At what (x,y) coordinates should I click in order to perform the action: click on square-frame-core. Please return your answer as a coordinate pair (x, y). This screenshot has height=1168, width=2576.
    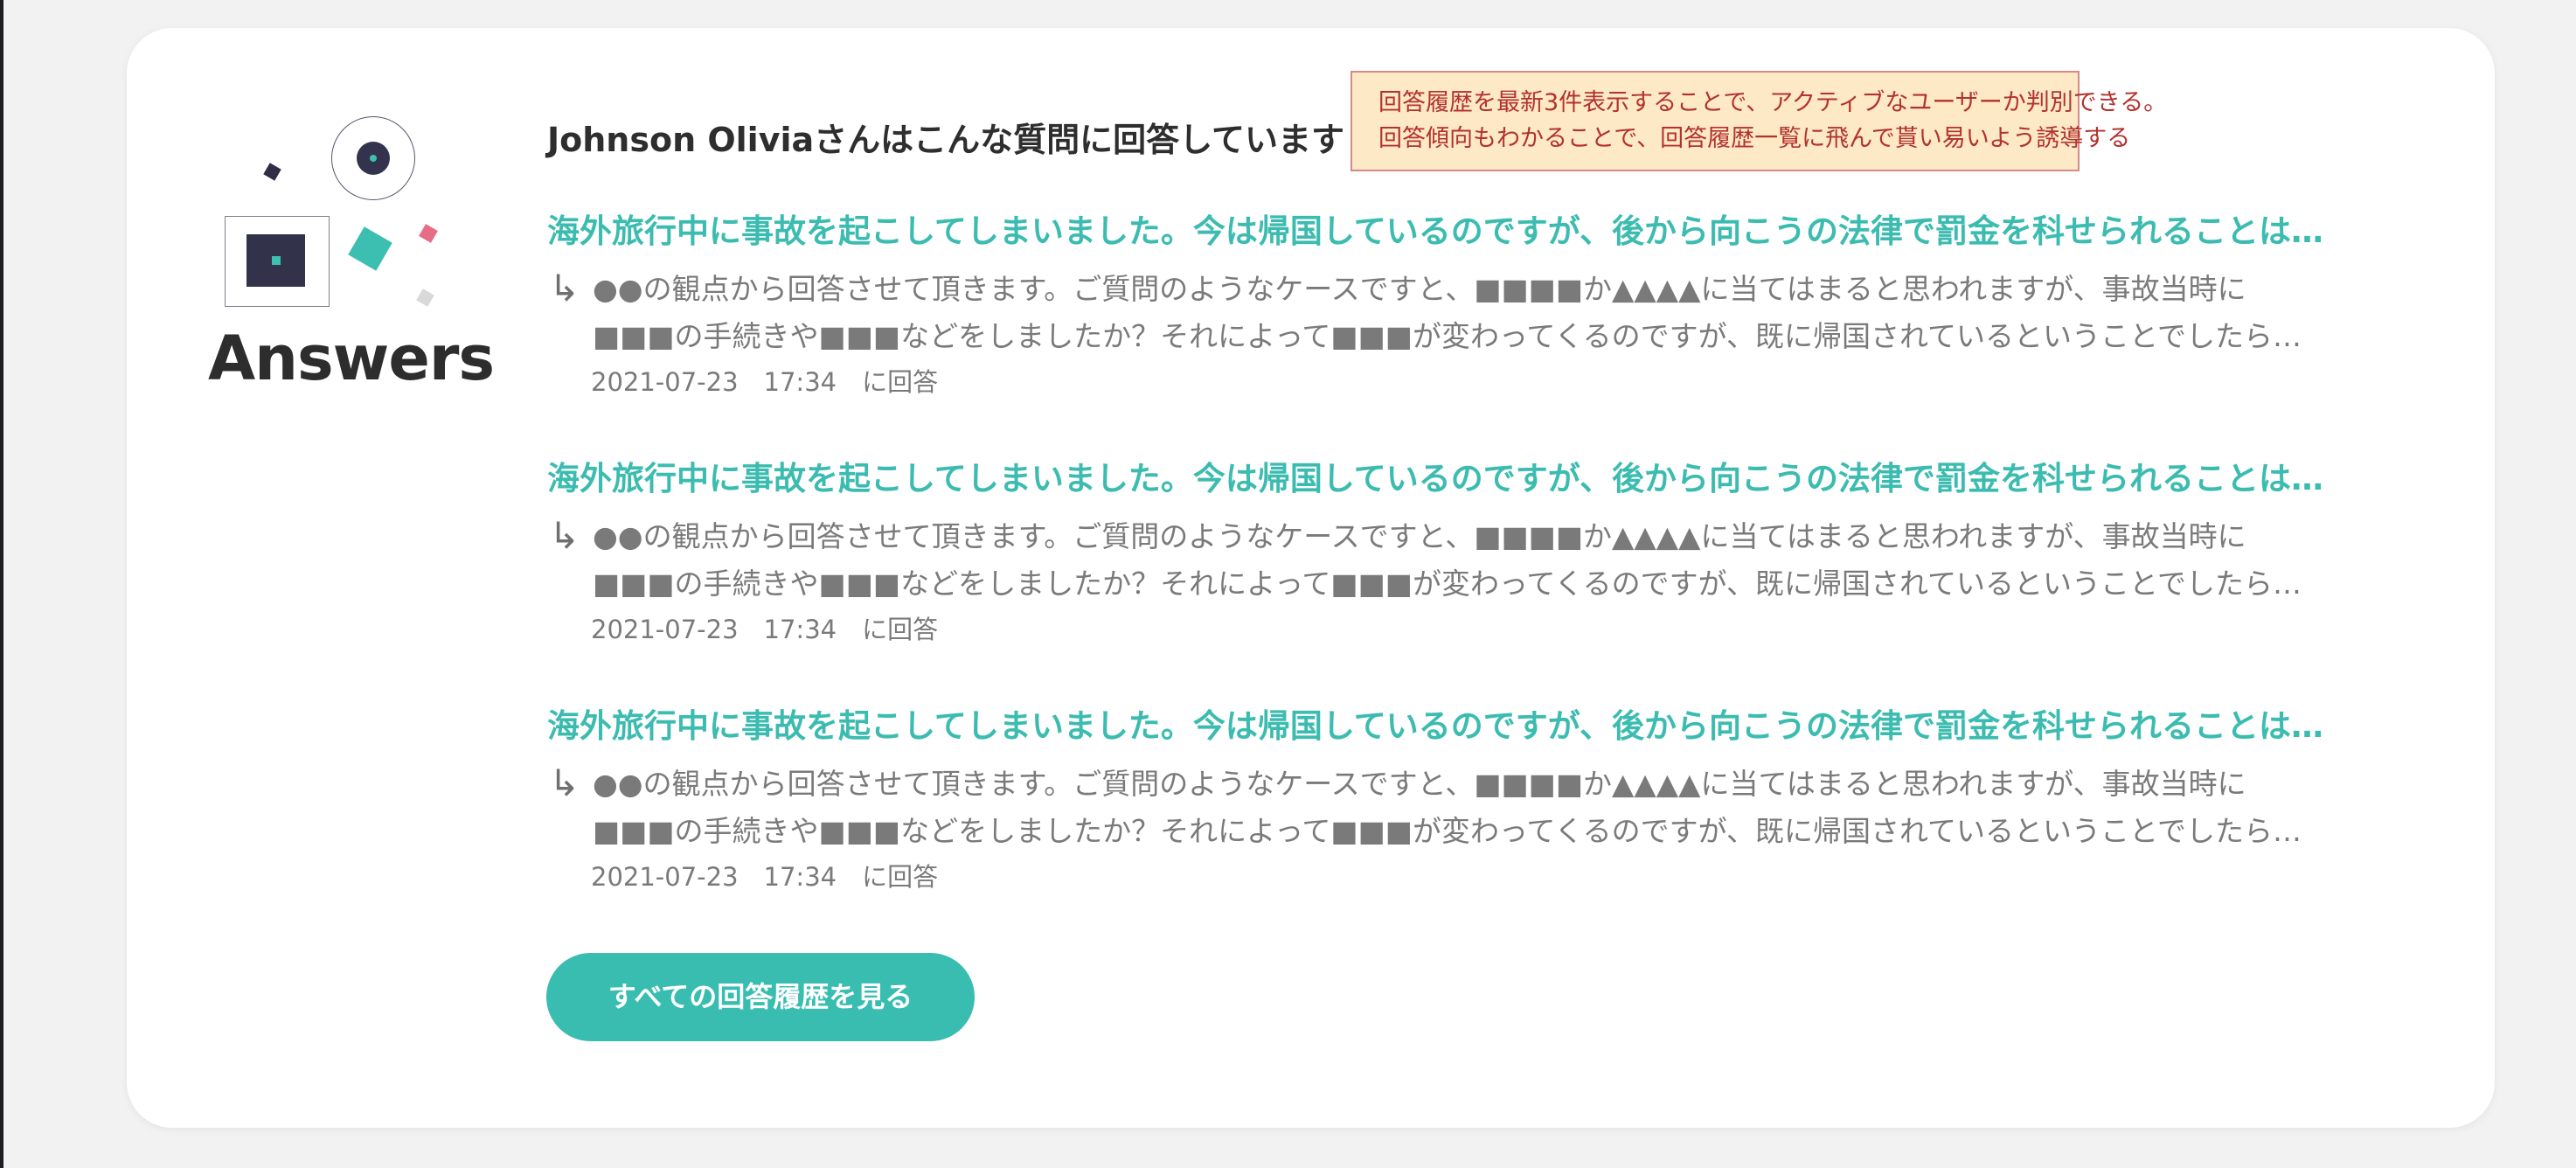
    Looking at the image, I should click on (276, 260).